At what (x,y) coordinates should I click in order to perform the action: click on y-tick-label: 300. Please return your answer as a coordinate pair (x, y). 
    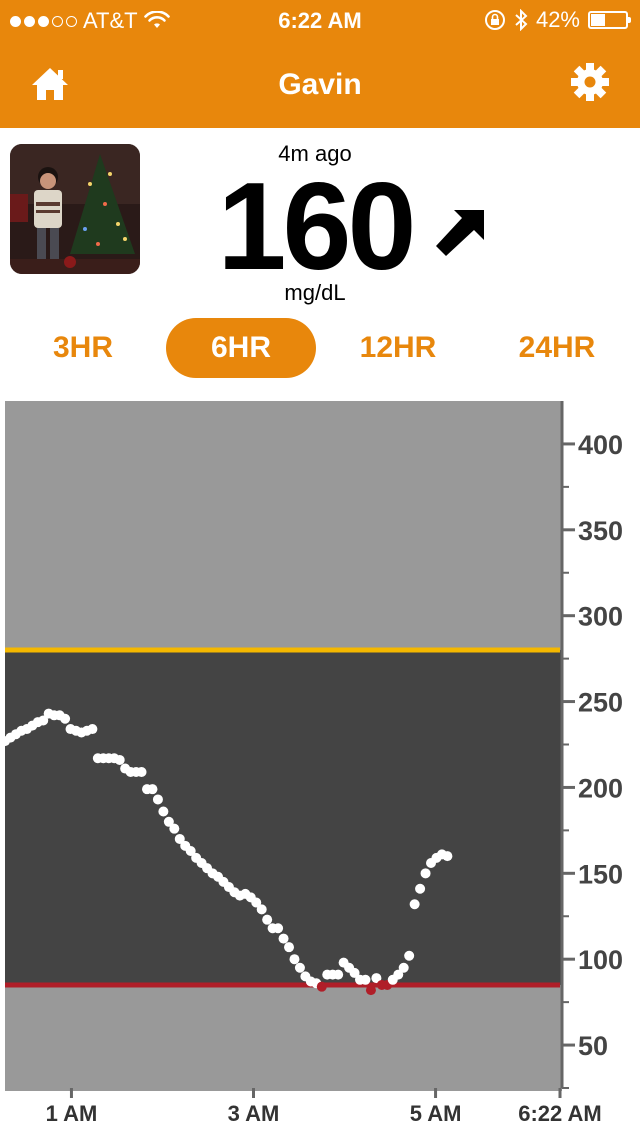
    Looking at the image, I should click on (600, 617).